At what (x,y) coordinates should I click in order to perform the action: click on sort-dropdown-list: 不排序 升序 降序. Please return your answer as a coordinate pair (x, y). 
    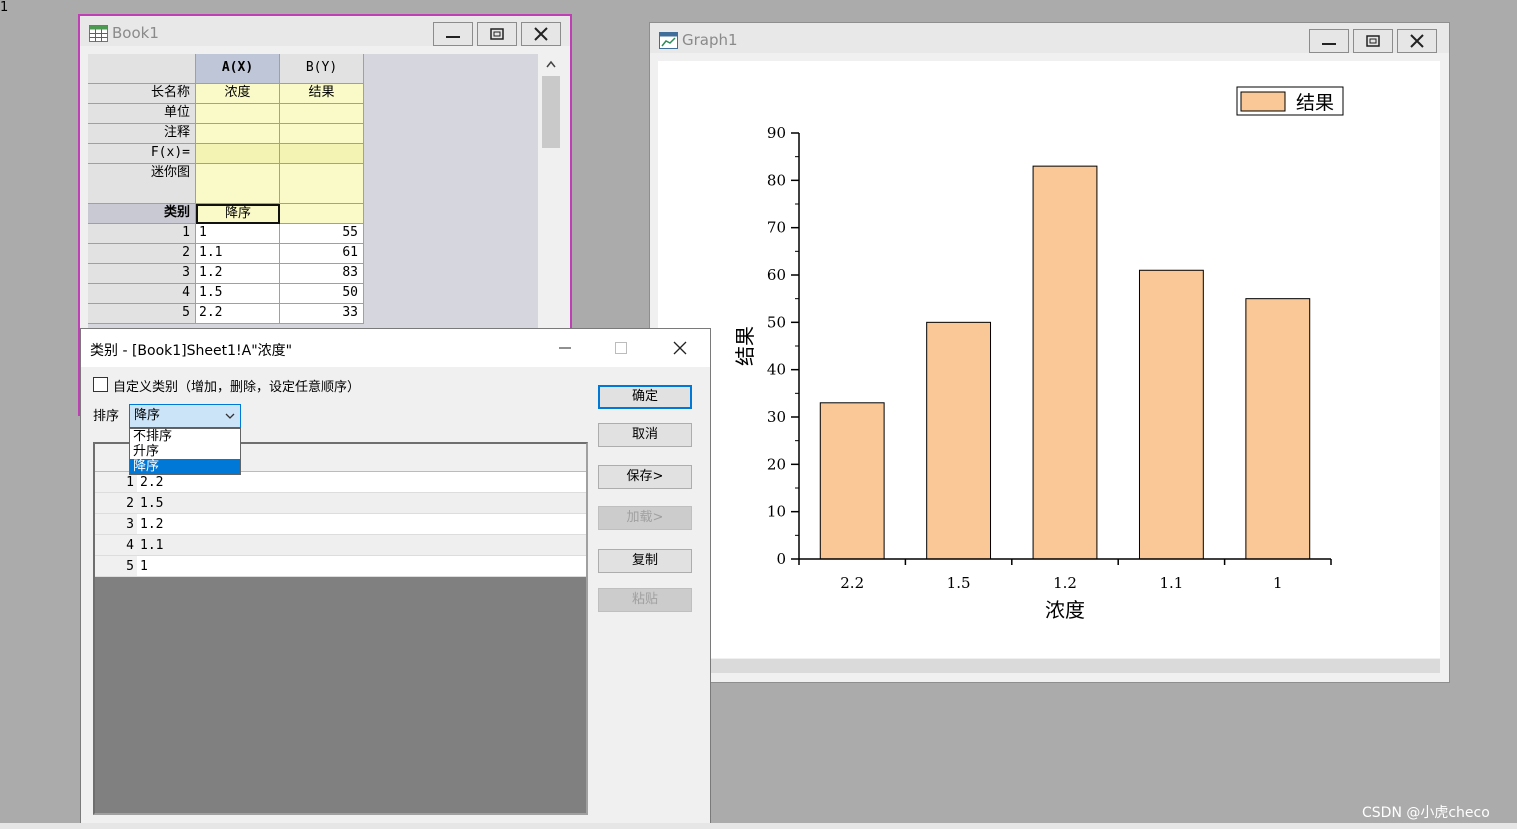
    Looking at the image, I should click on (185, 451).